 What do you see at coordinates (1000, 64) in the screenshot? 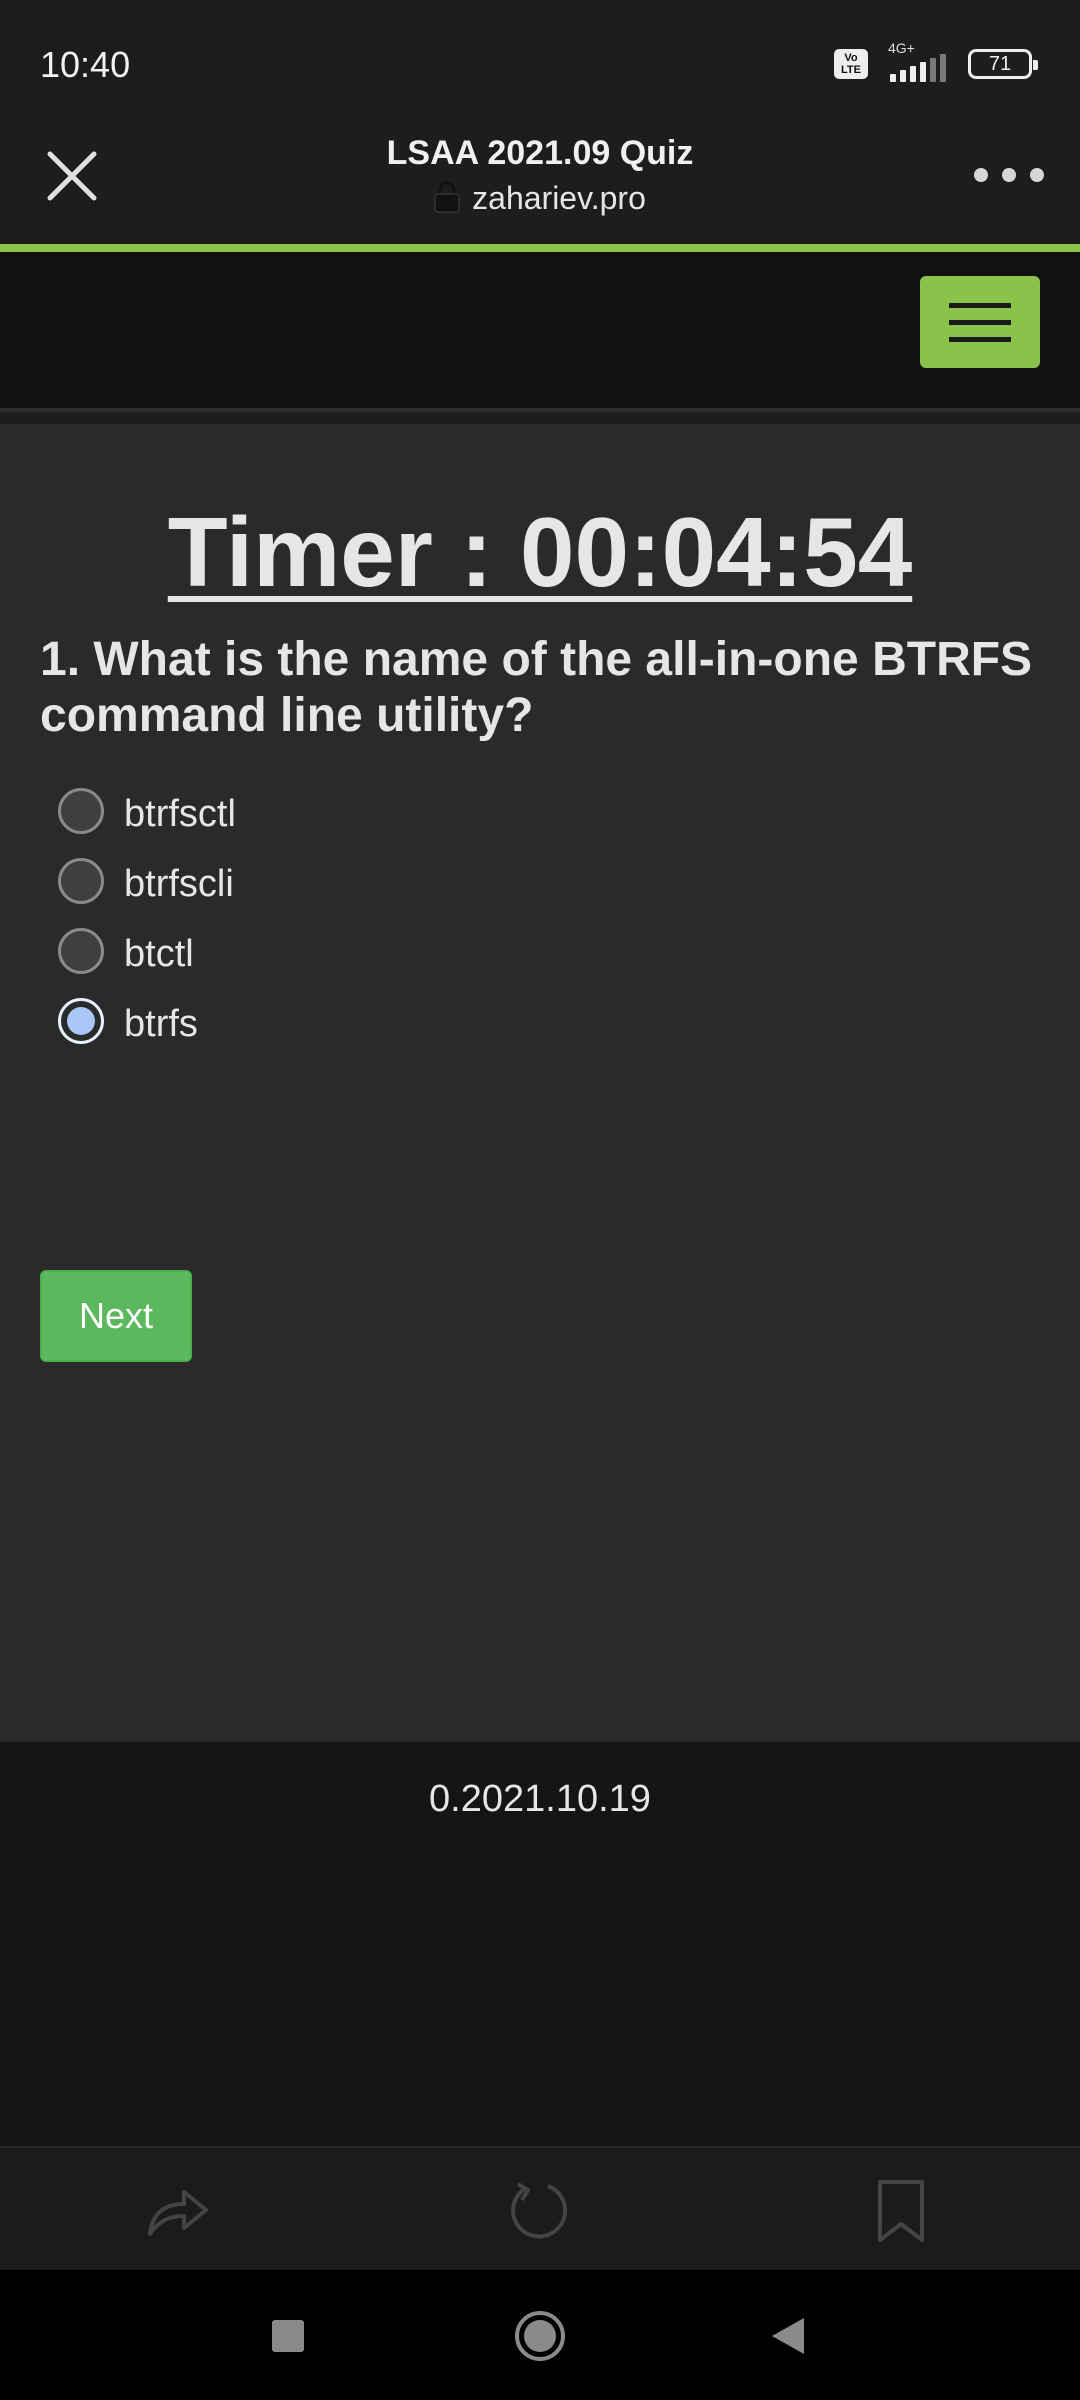
I see `battery-level: 71` at bounding box center [1000, 64].